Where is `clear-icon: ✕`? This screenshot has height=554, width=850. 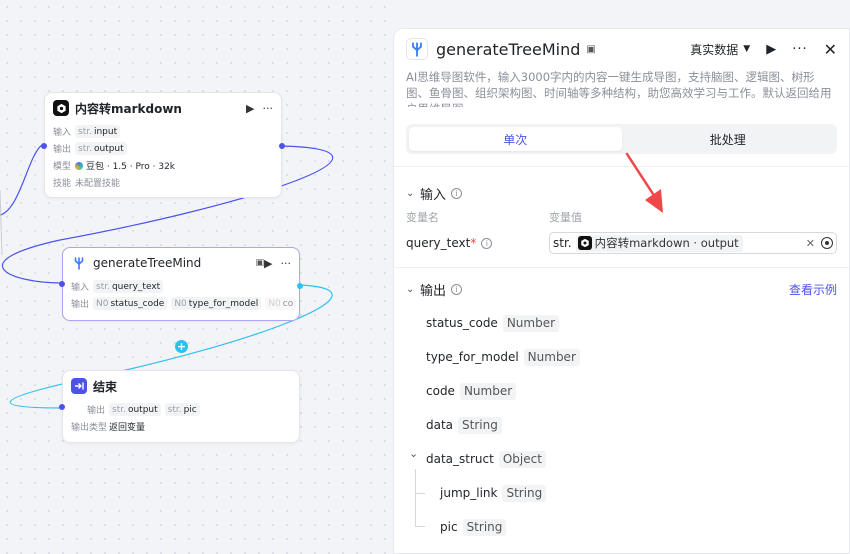 clear-icon: ✕ is located at coordinates (810, 243).